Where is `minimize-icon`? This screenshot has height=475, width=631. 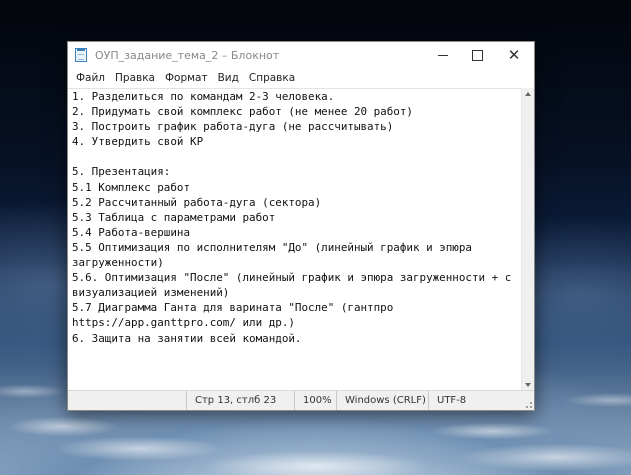
minimize-icon is located at coordinates (443, 55).